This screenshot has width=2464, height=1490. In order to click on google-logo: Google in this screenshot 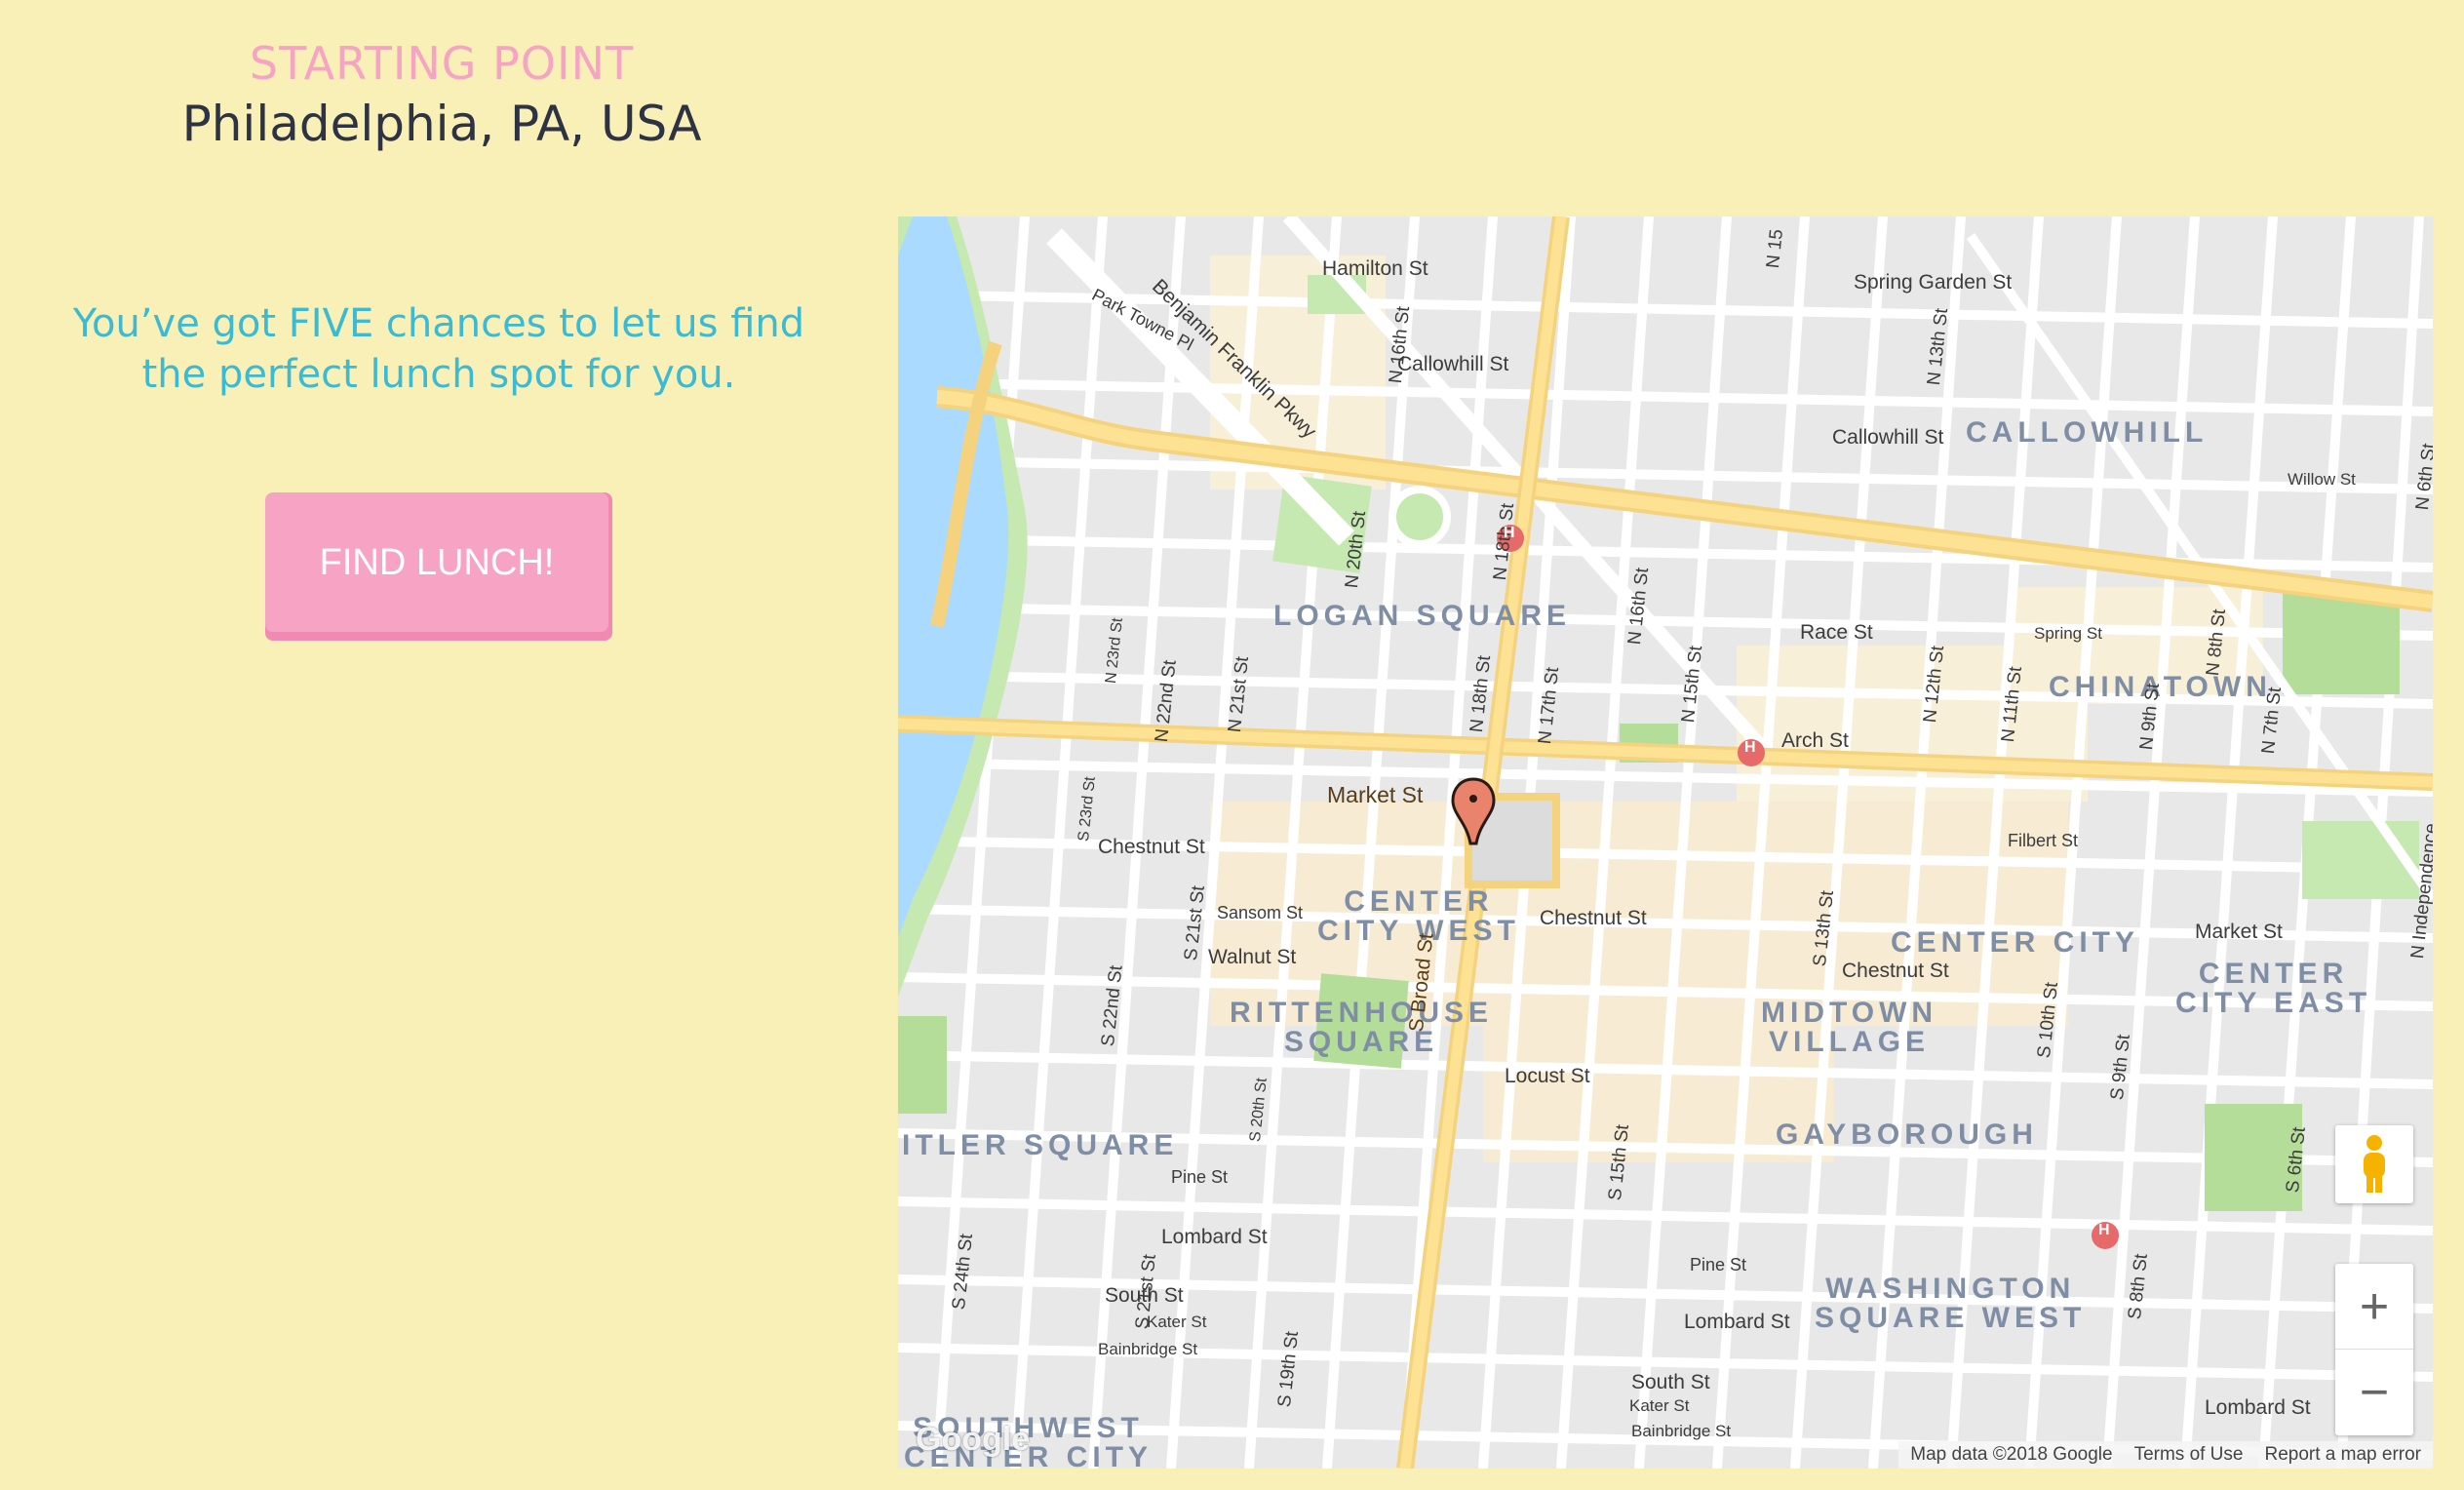, I will do `click(973, 1440)`.